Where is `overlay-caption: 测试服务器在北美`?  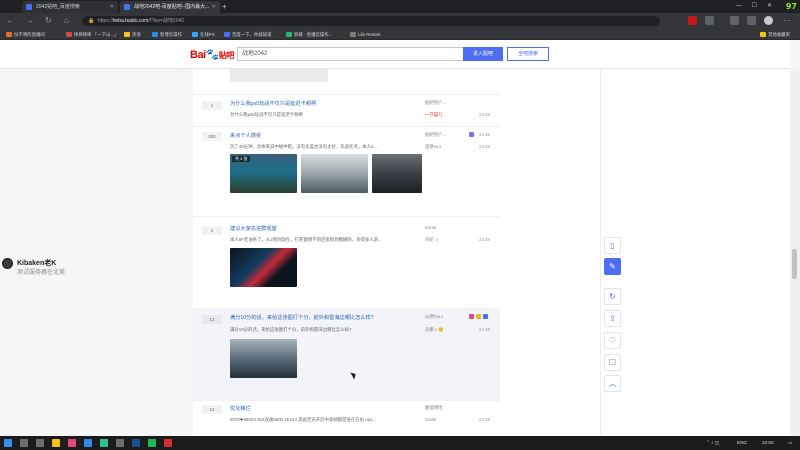
overlay-caption: 测试服务器在北美 is located at coordinates (41, 273).